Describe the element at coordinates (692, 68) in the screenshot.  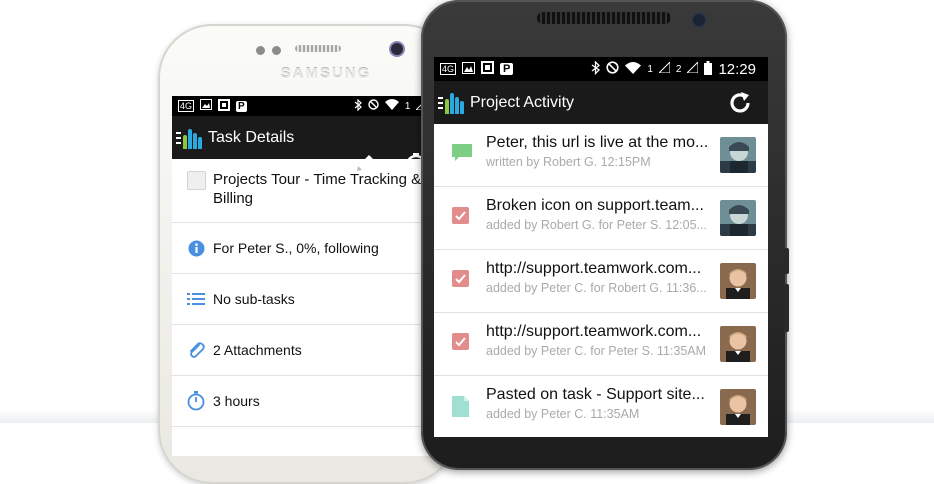
I see `sim2-signal-icon` at that location.